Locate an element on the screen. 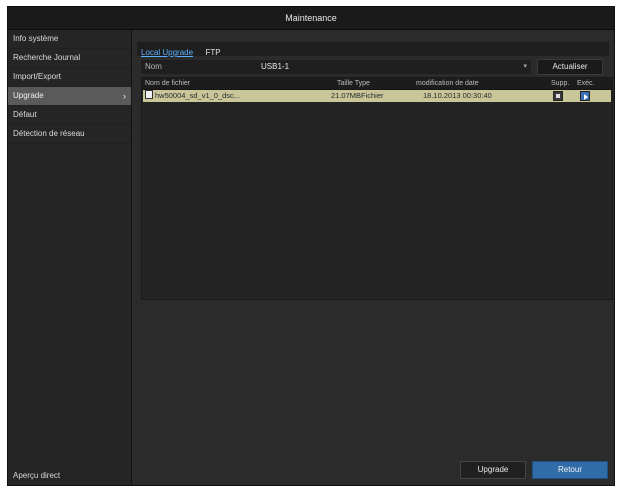  col-size-type: Taille Type is located at coordinates (353, 83).